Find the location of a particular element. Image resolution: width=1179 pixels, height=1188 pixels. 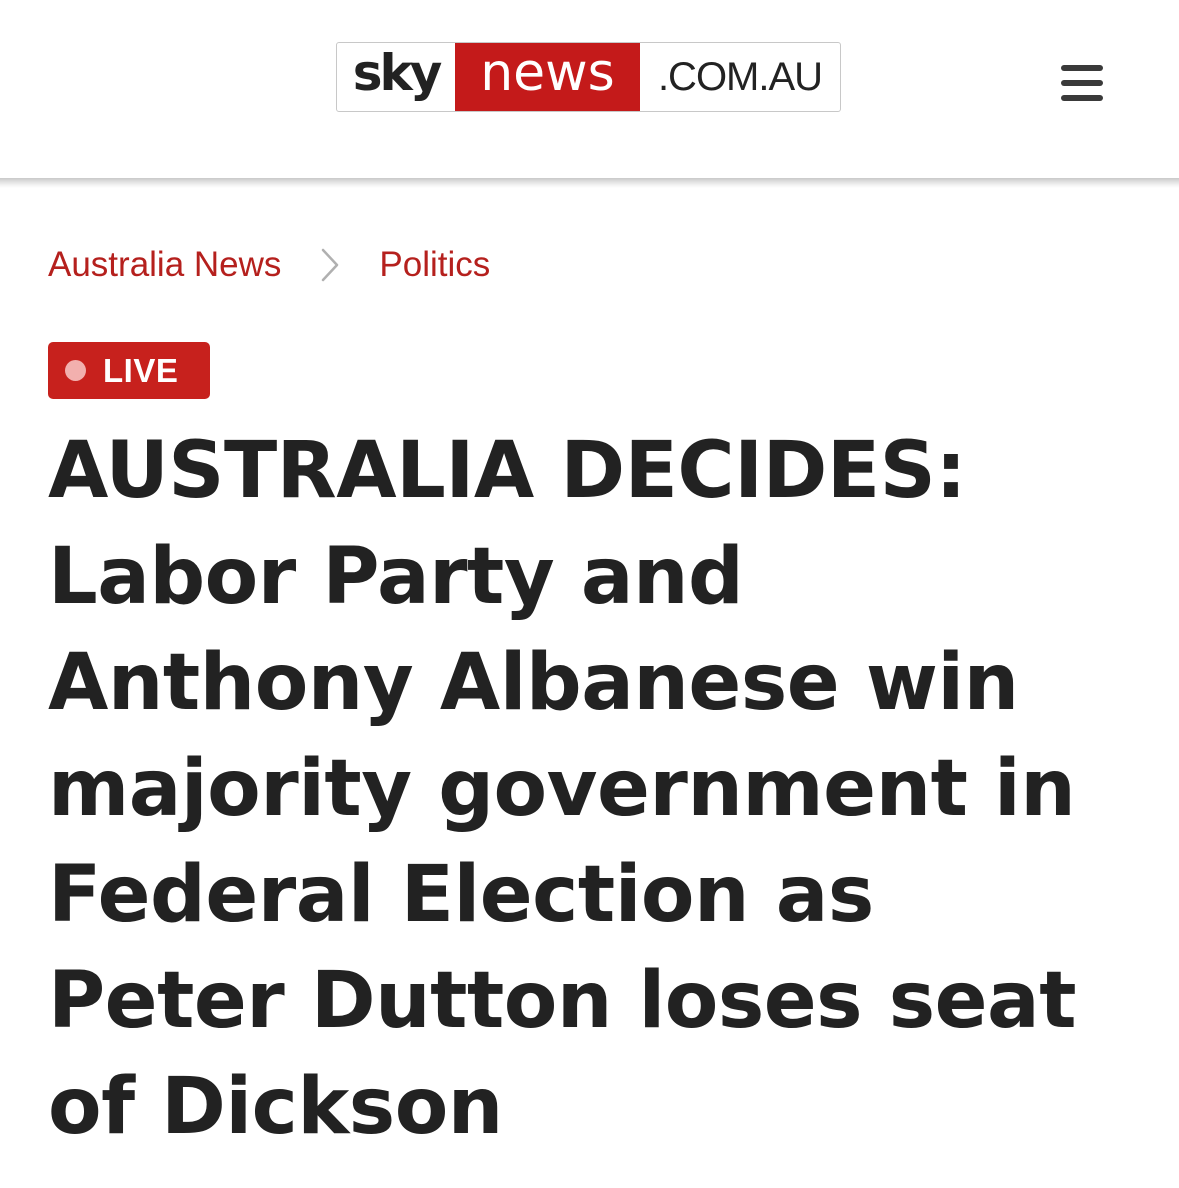

headline-line: Federal Election as is located at coordinates (461, 895).